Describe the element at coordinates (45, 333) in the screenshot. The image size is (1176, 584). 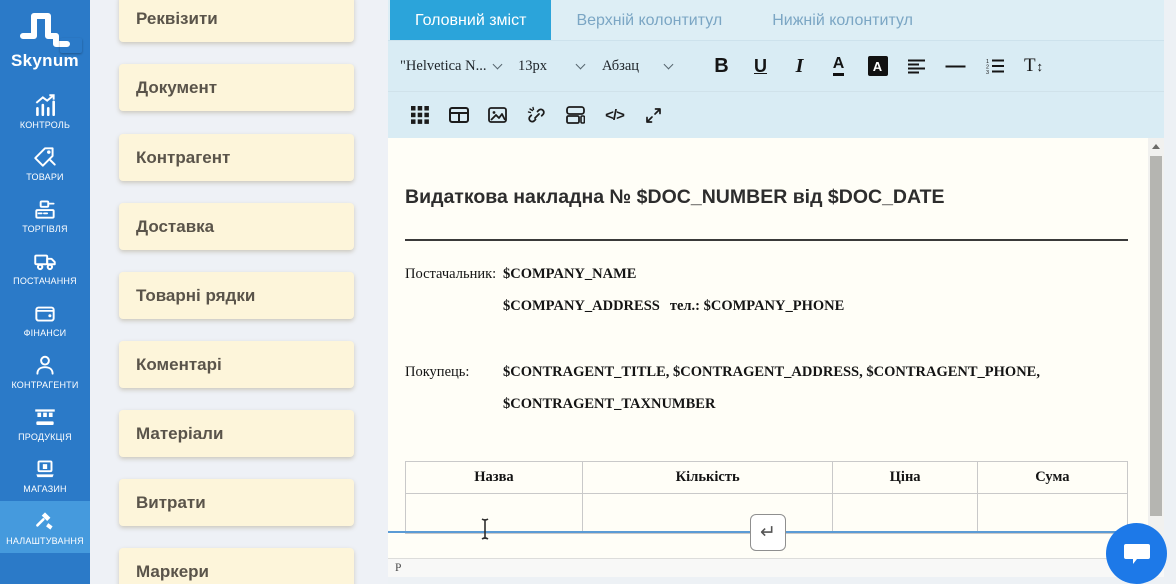
I see `sidebar-item-label: ФІНАНСИ` at that location.